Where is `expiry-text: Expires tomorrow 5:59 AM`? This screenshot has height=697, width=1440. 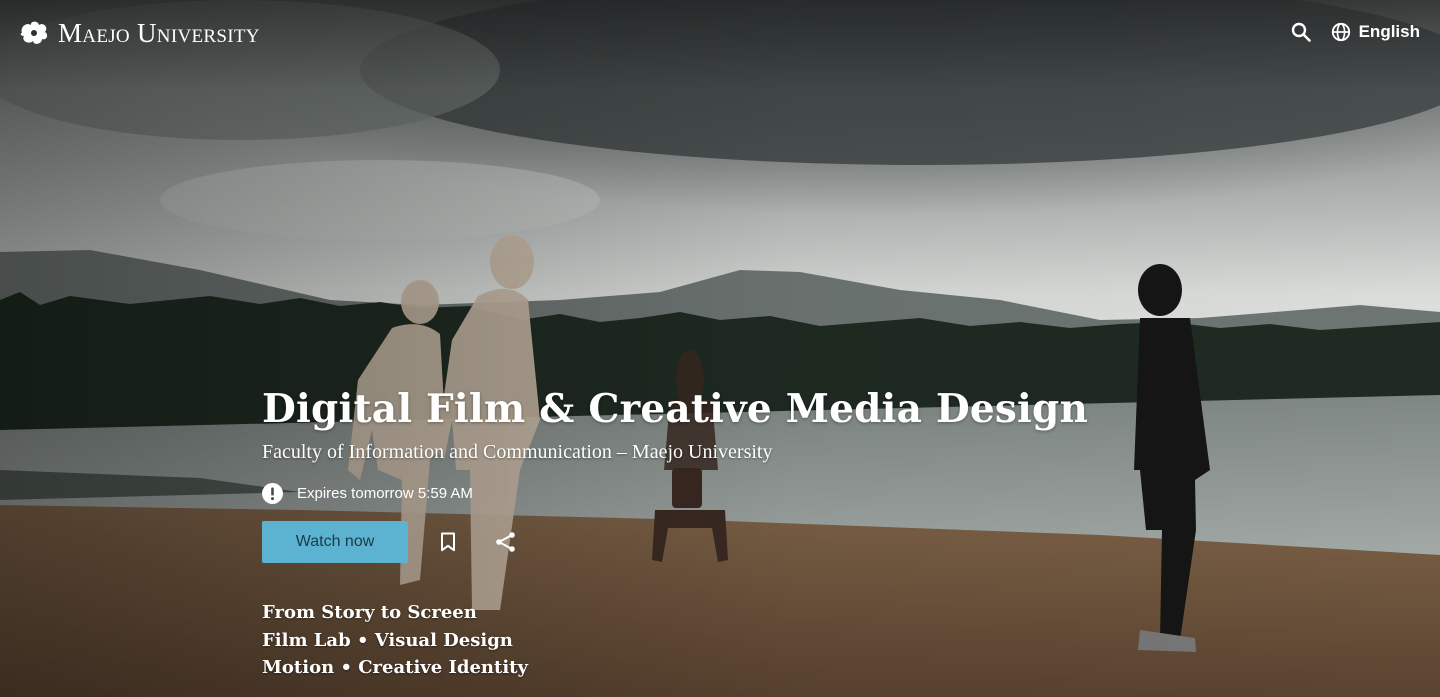
expiry-text: Expires tomorrow 5:59 AM is located at coordinates (385, 493).